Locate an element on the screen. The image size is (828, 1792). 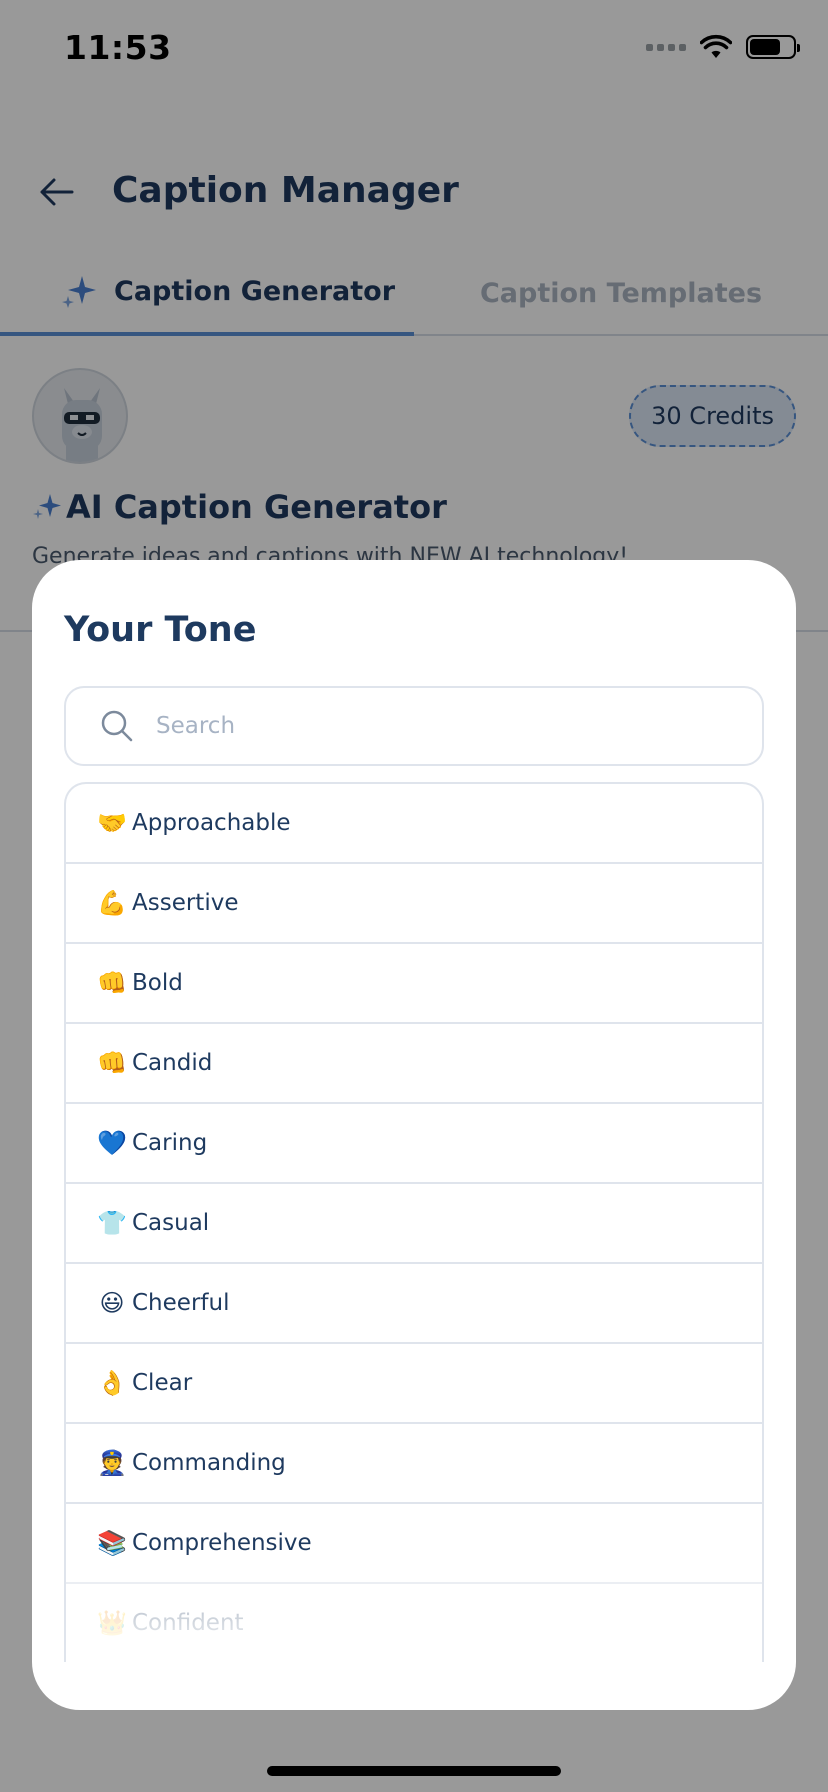
list-item-label: Clear is located at coordinates (162, 1383).